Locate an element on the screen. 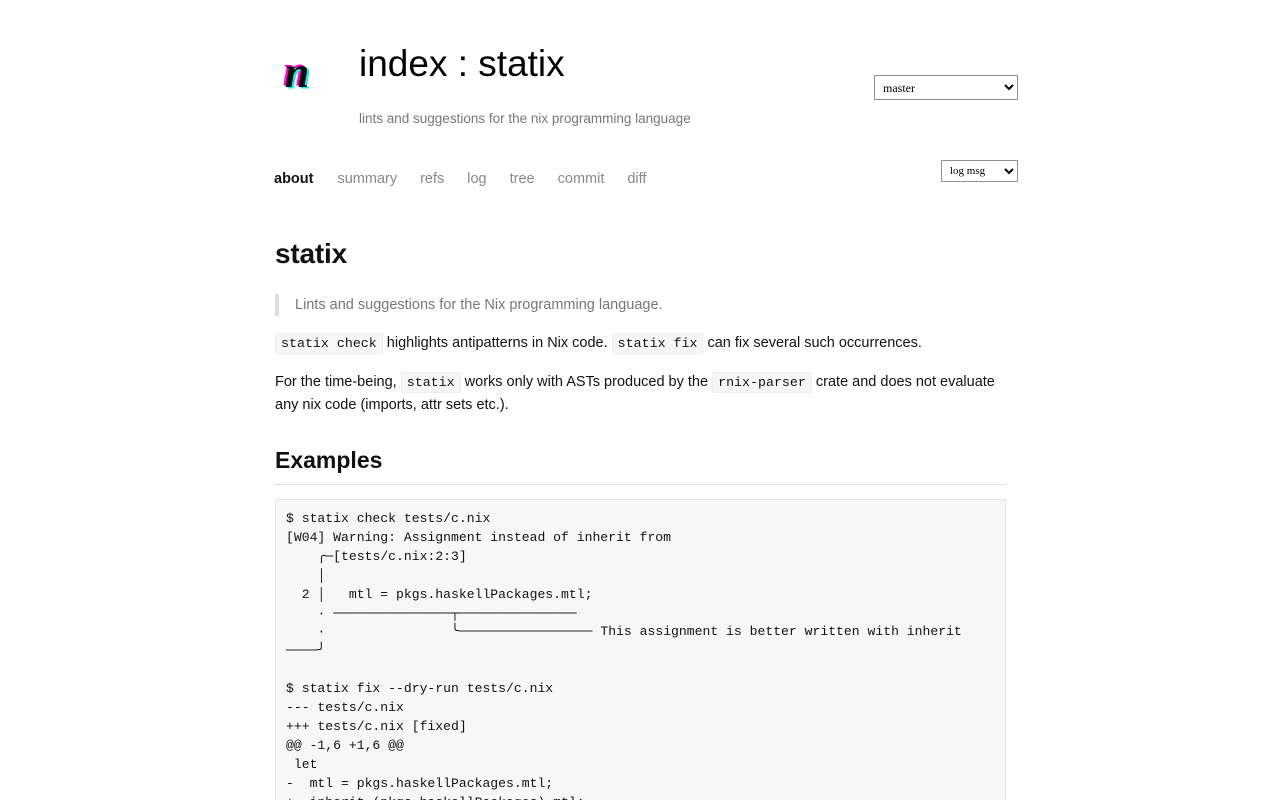 The height and width of the screenshot is (800, 1280). nav-item-commit: commit is located at coordinates (581, 179).